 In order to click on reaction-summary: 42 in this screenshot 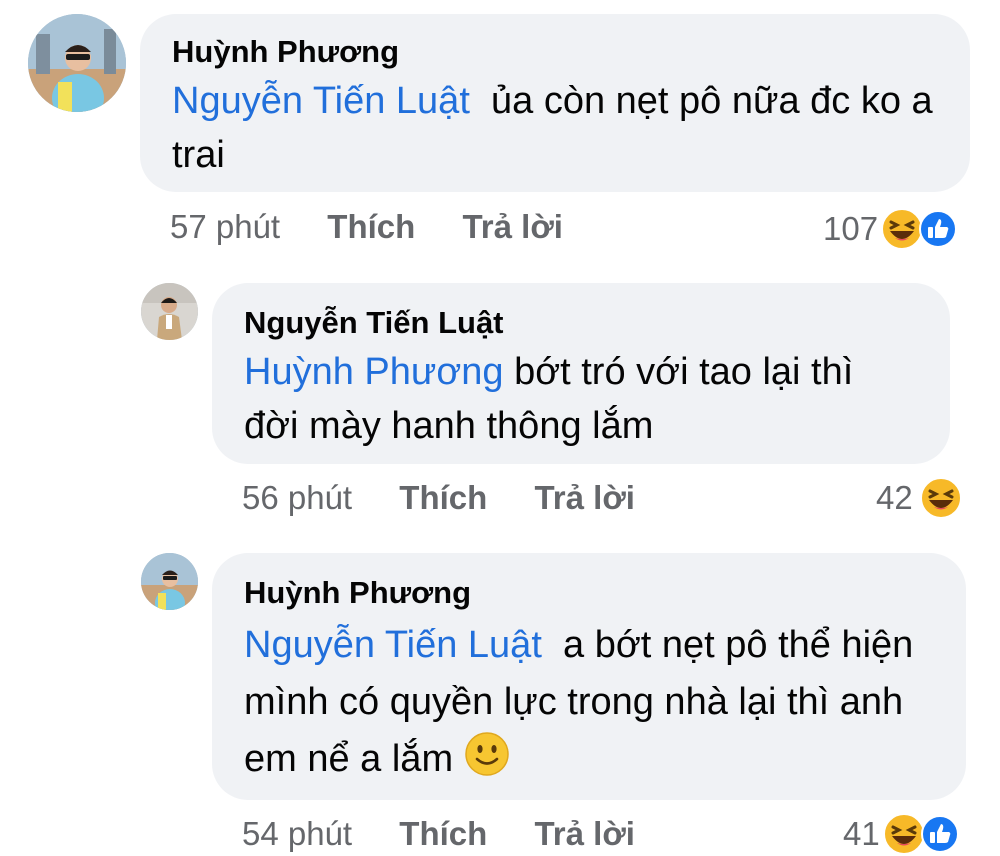, I will do `click(919, 498)`.